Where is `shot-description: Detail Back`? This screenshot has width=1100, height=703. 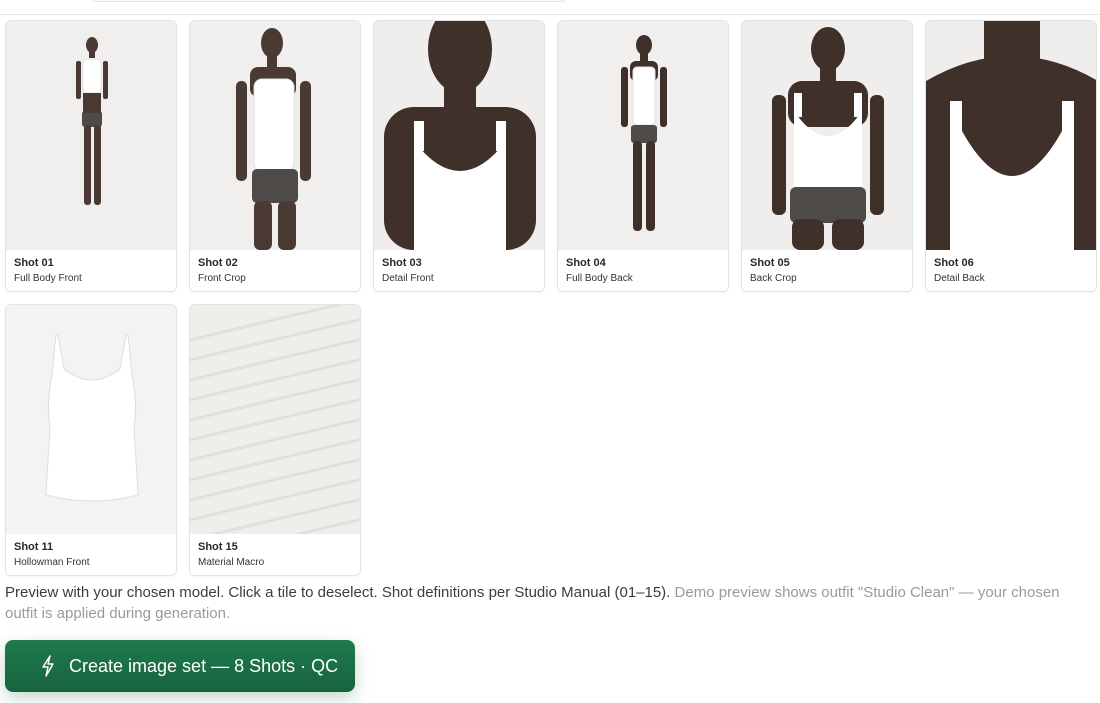
shot-description: Detail Back is located at coordinates (959, 278).